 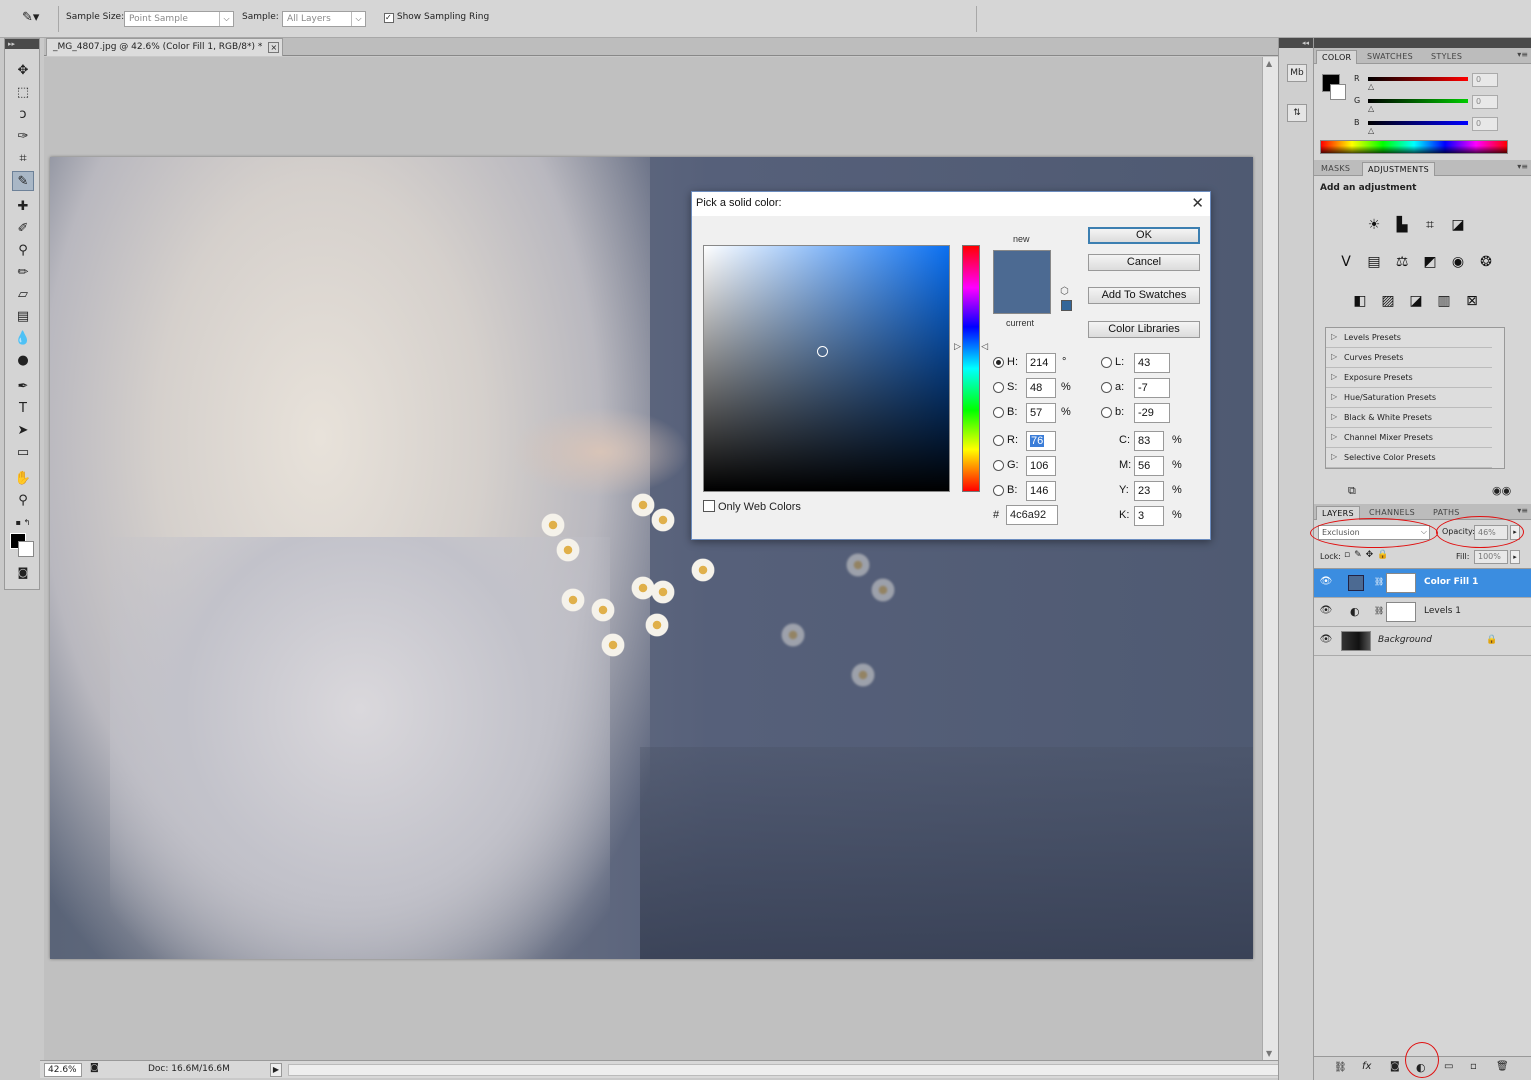 I want to click on background-color-swatch, so click(x=1338, y=92).